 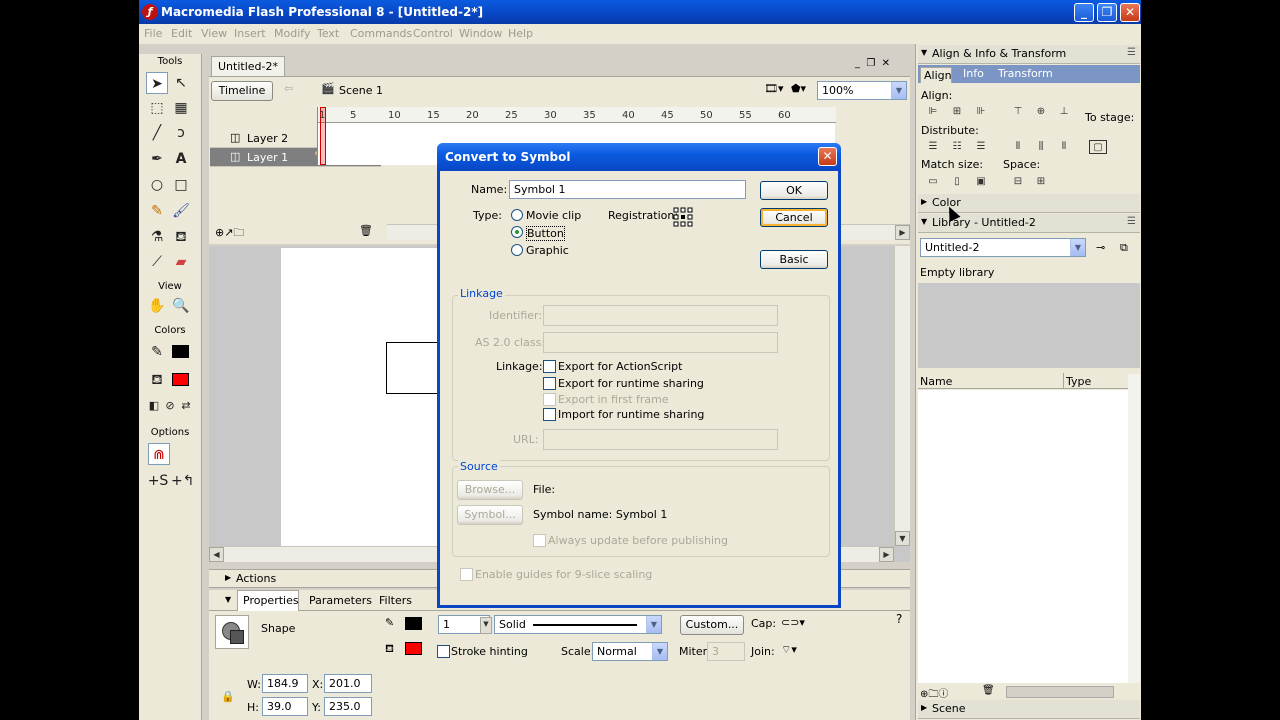 I want to click on tab-info: Info, so click(x=973, y=73).